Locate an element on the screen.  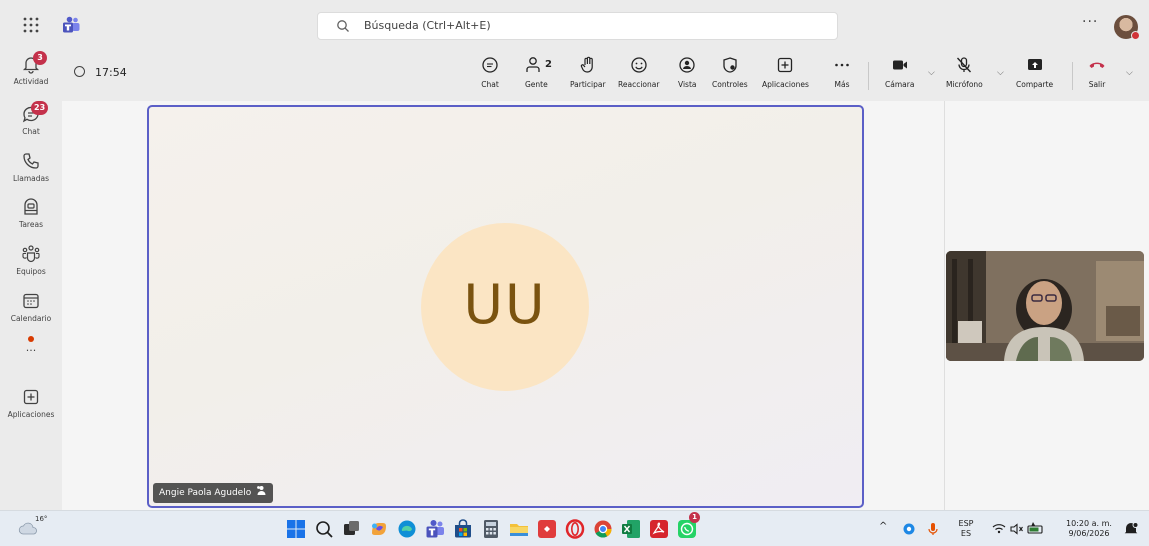
camera-button: Cámara is located at coordinates (899, 72).